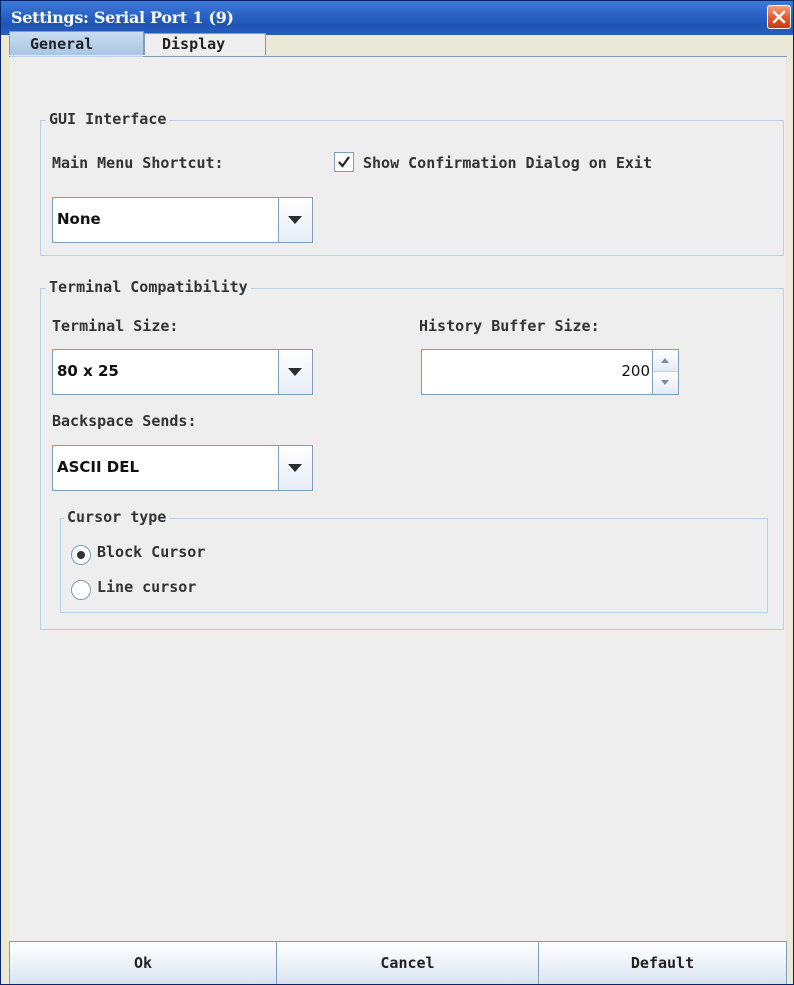 The image size is (794, 985). Describe the element at coordinates (182, 372) in the screenshot. I see `terminal-size-select: 80 x 25` at that location.